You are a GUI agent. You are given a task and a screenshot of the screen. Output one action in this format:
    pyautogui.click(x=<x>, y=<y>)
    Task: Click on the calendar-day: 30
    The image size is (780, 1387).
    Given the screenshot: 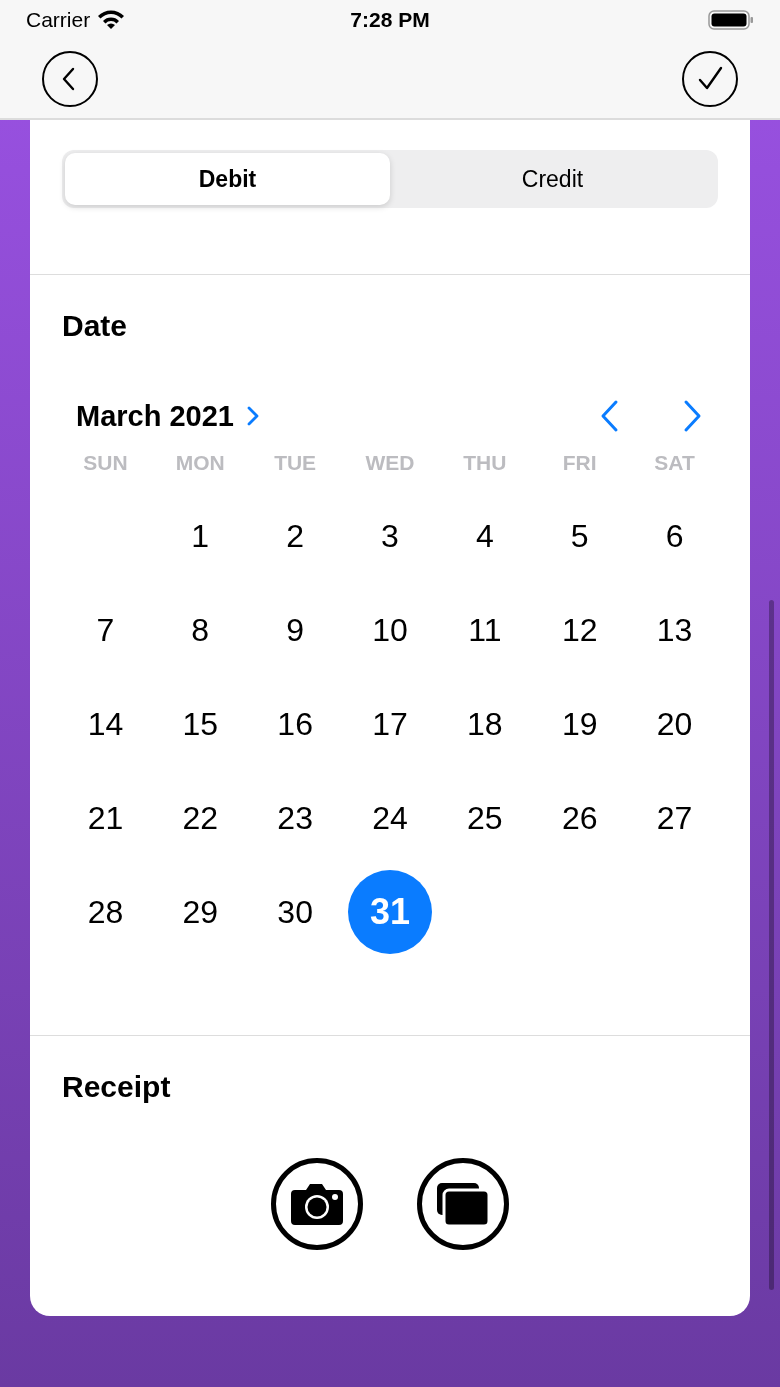 What is the action you would take?
    pyautogui.click(x=295, y=912)
    